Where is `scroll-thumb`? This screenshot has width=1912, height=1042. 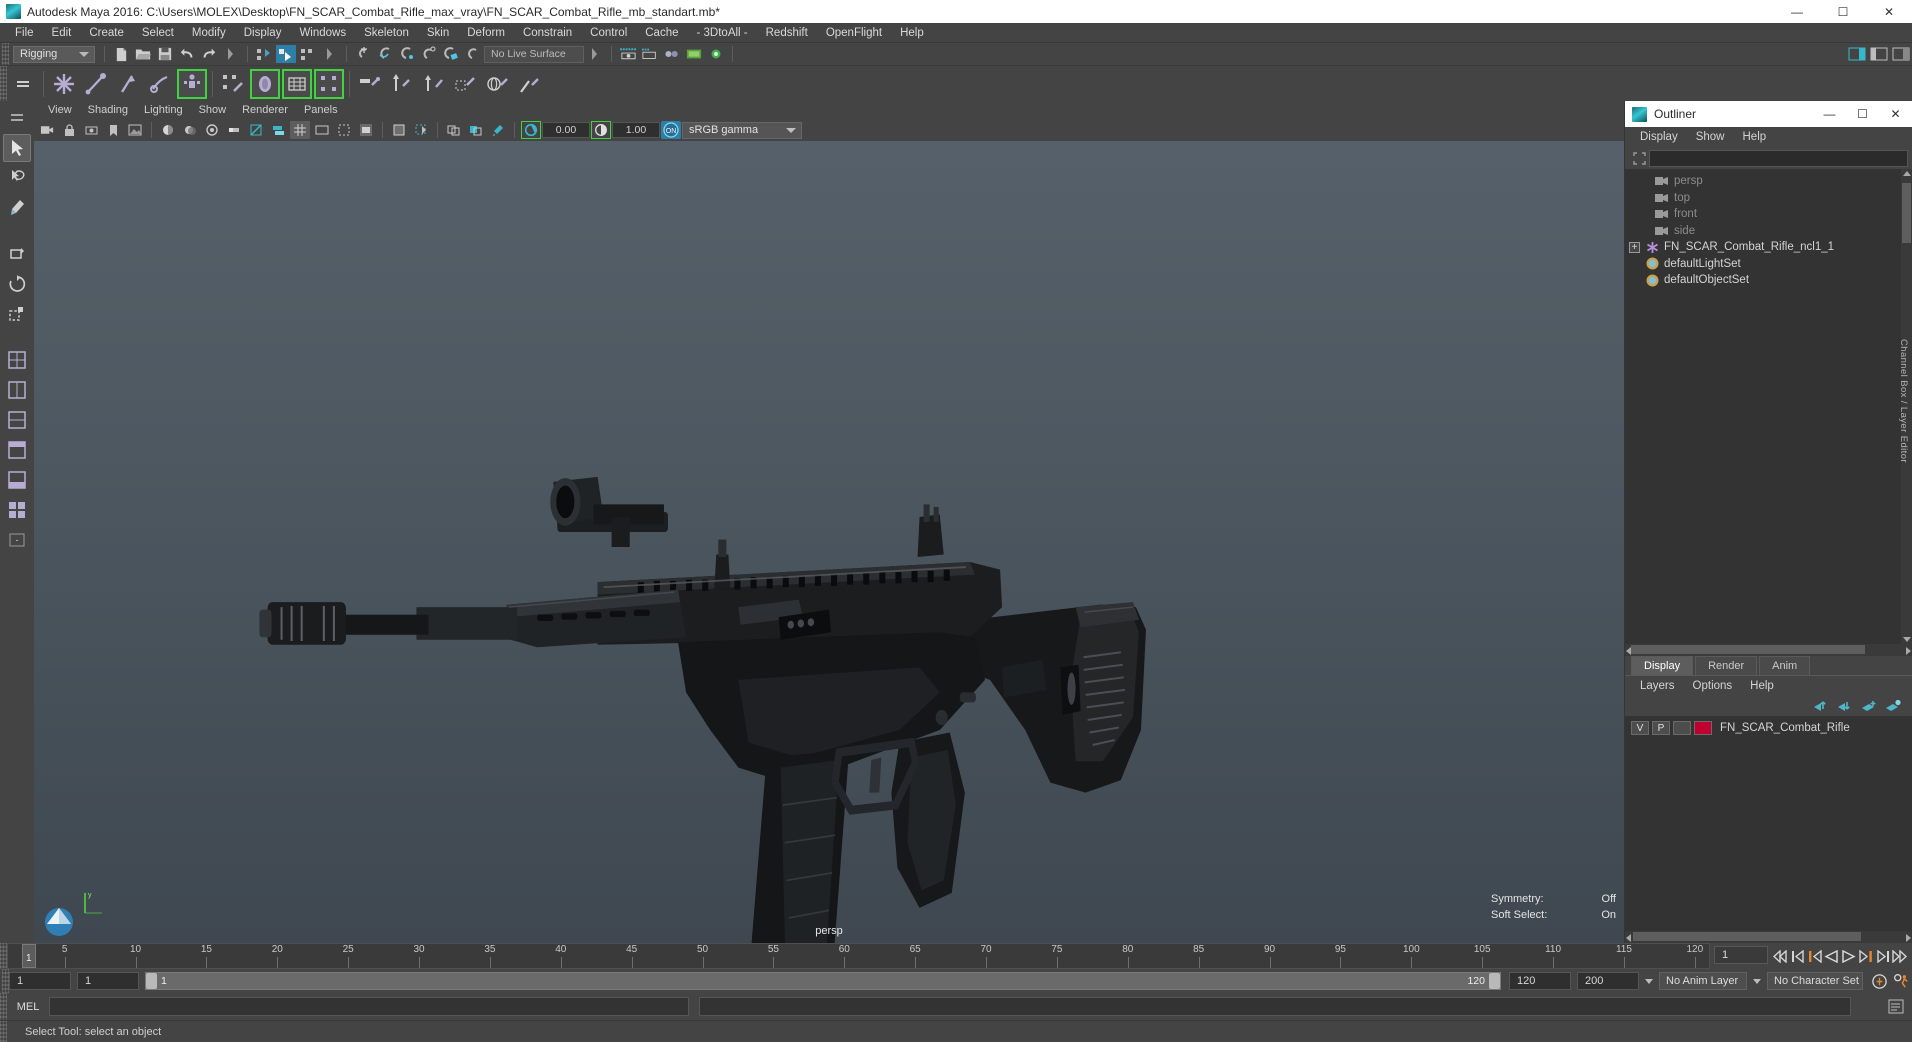
scroll-thumb is located at coordinates (1906, 213).